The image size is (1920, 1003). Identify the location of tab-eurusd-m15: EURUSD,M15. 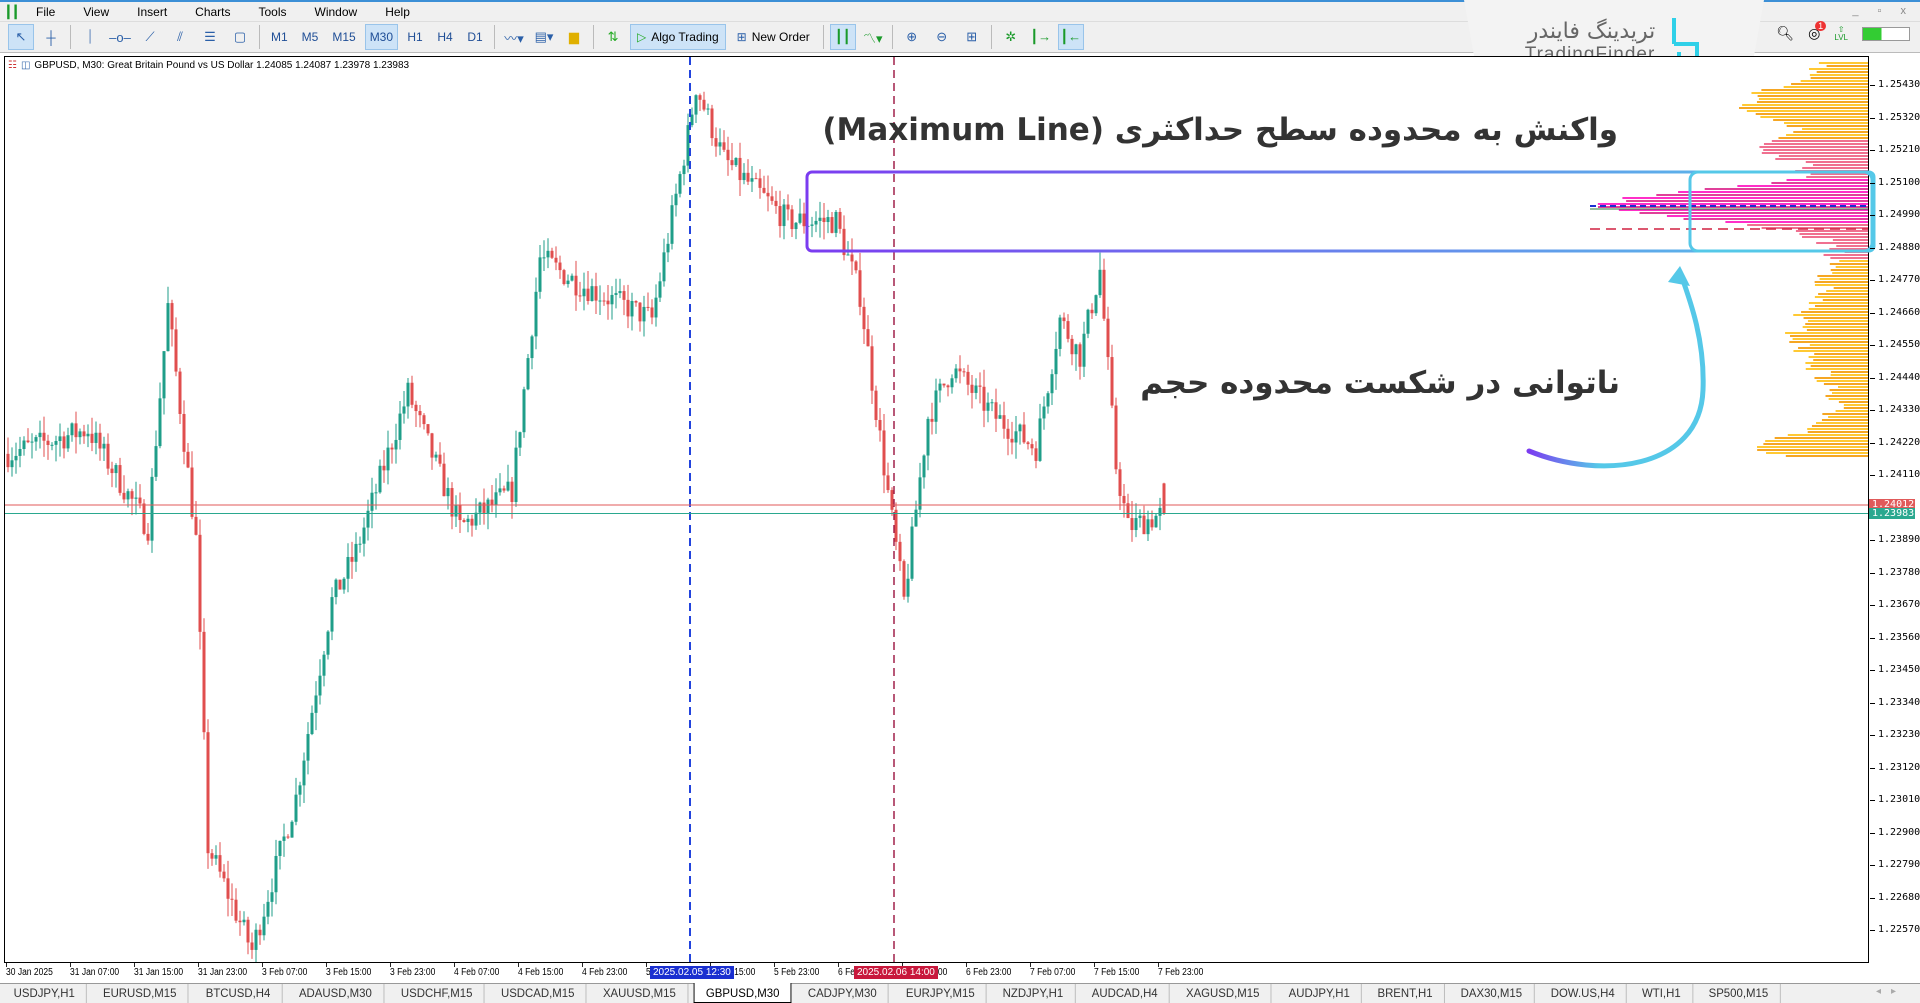
(141, 993).